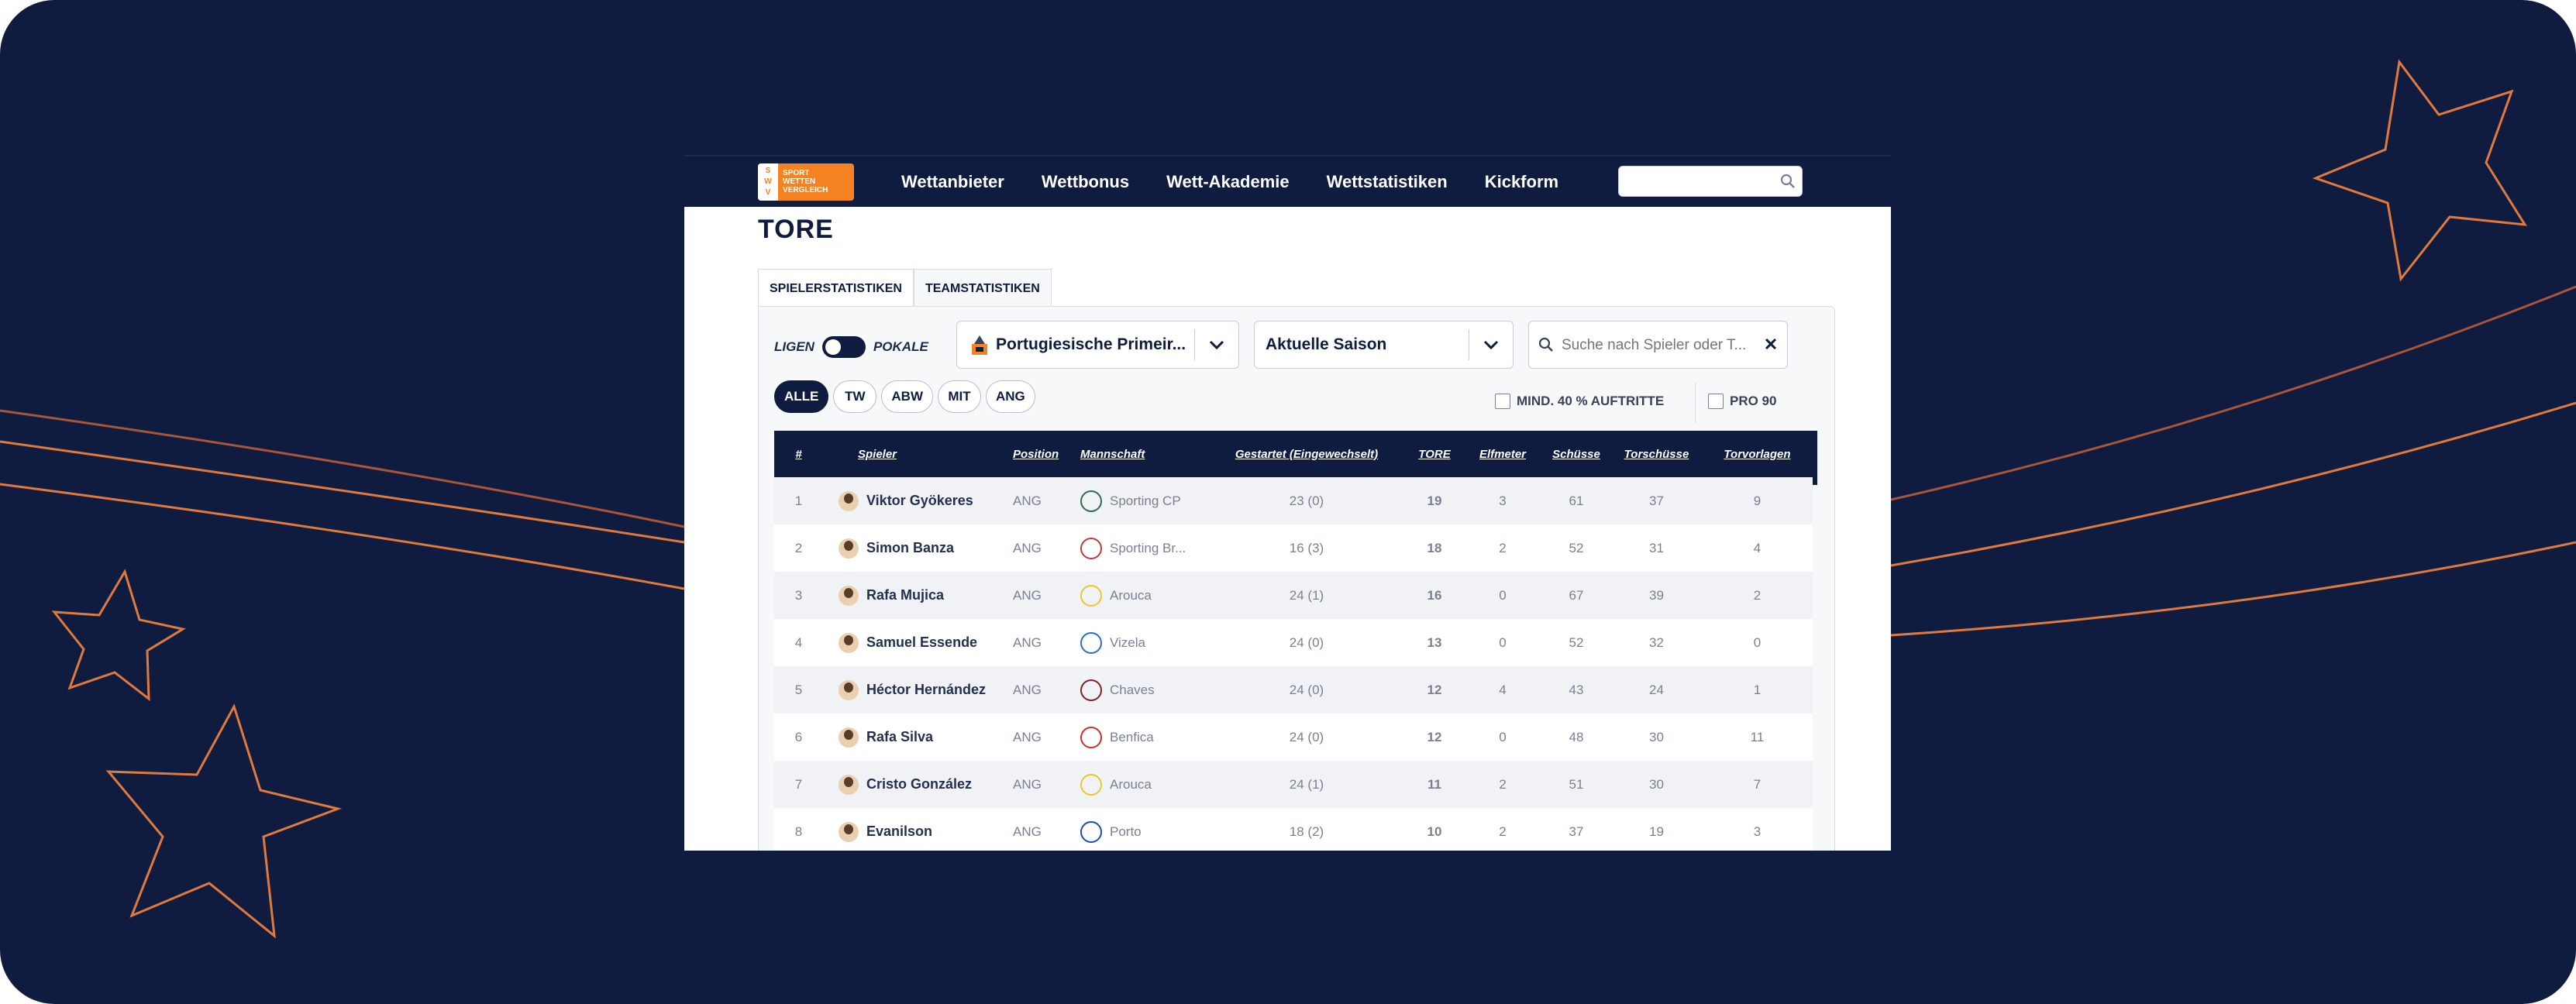 Image resolution: width=2576 pixels, height=1004 pixels. Describe the element at coordinates (1085, 182) in the screenshot. I see `nav-link-wettbonus: Wettbonus` at that location.